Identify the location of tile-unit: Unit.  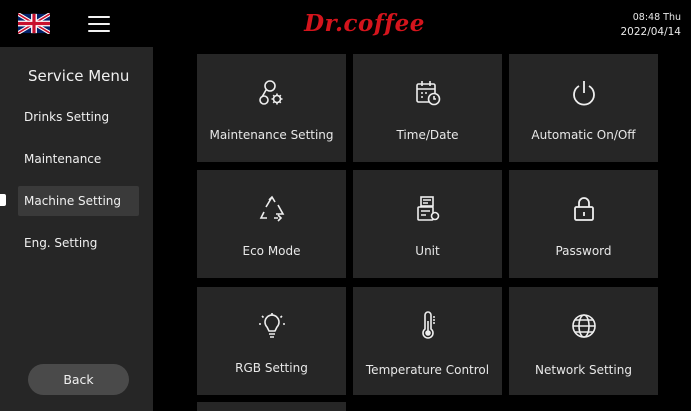
(427, 224).